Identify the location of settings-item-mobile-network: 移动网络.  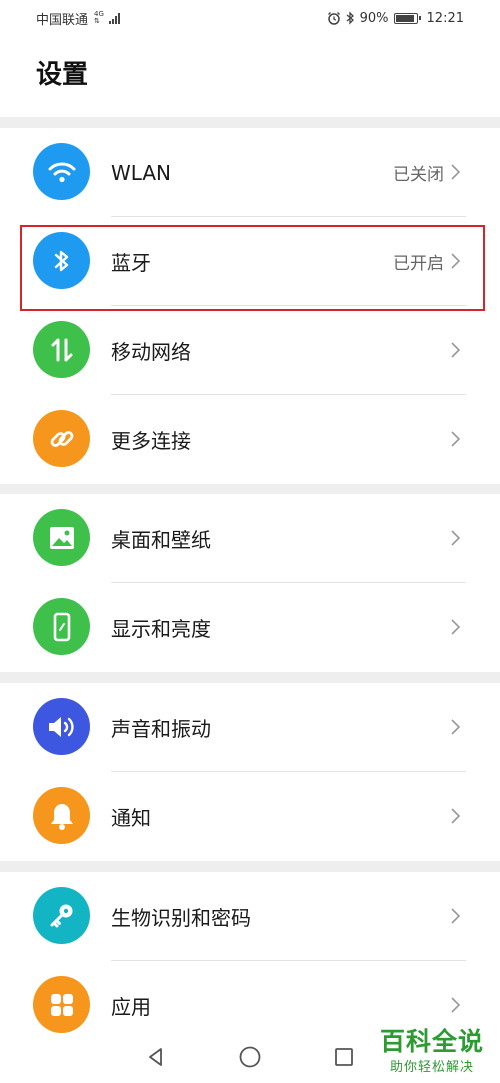
(250, 350).